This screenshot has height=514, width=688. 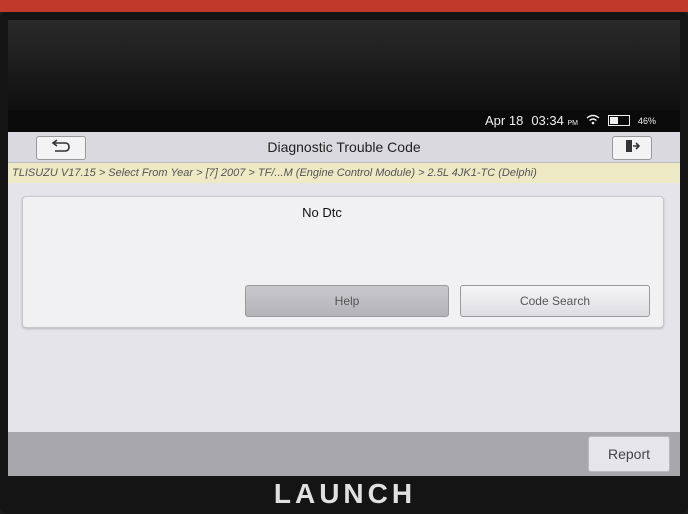 I want to click on device-case-top, so click(x=344, y=6).